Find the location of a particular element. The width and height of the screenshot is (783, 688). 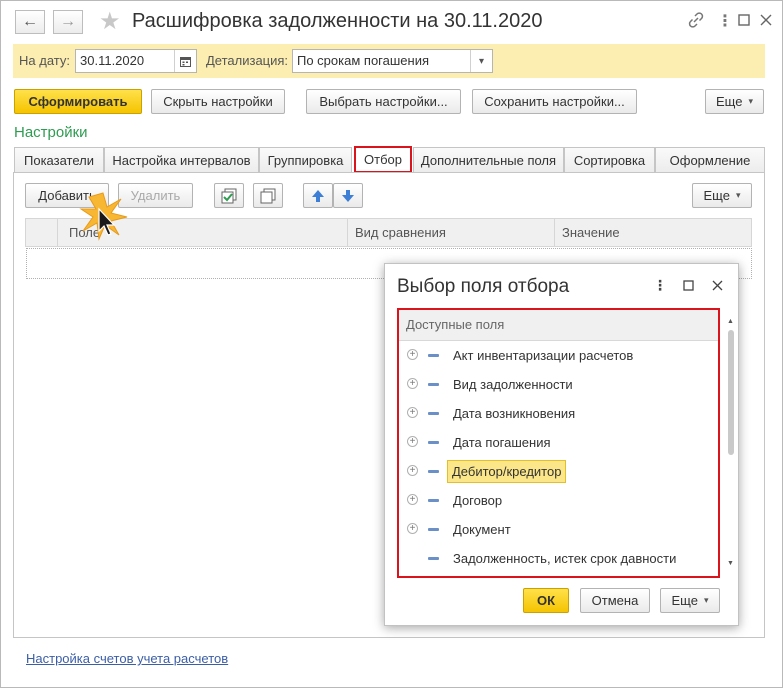

back-button: ← is located at coordinates (30, 22).